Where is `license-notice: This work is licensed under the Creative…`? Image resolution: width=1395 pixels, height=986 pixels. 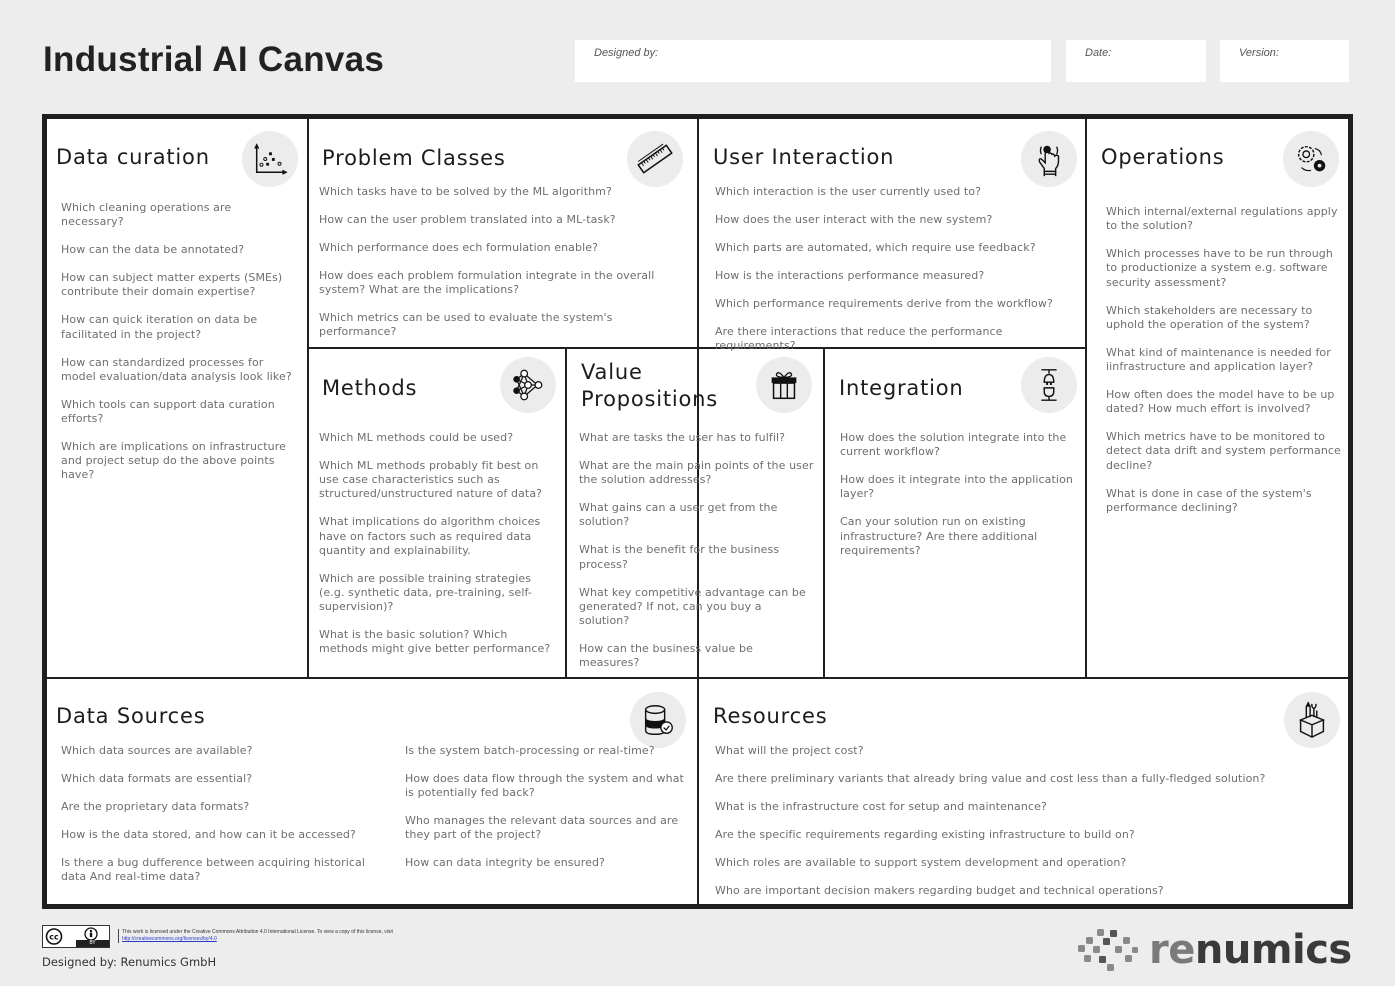 license-notice: This work is licensed under the Creative… is located at coordinates (283, 936).